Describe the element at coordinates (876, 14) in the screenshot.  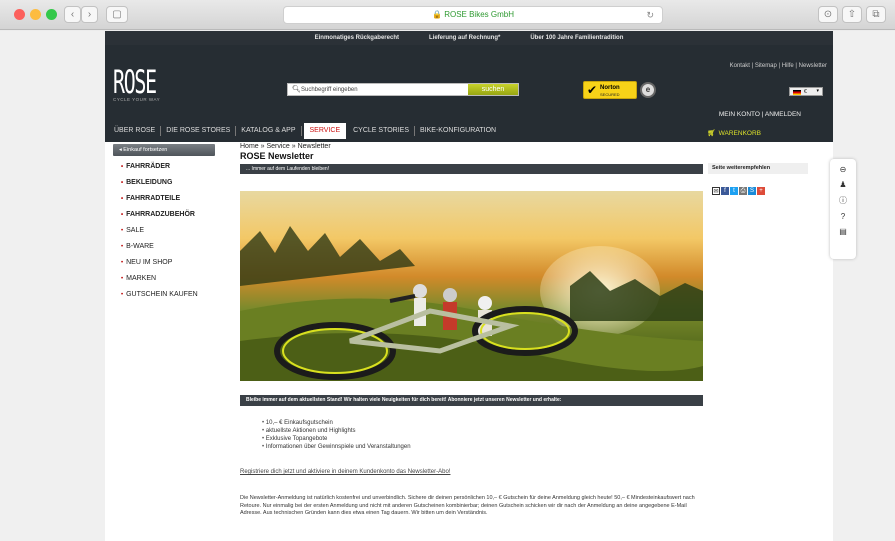
I see `tabs-icon: ⧉` at that location.